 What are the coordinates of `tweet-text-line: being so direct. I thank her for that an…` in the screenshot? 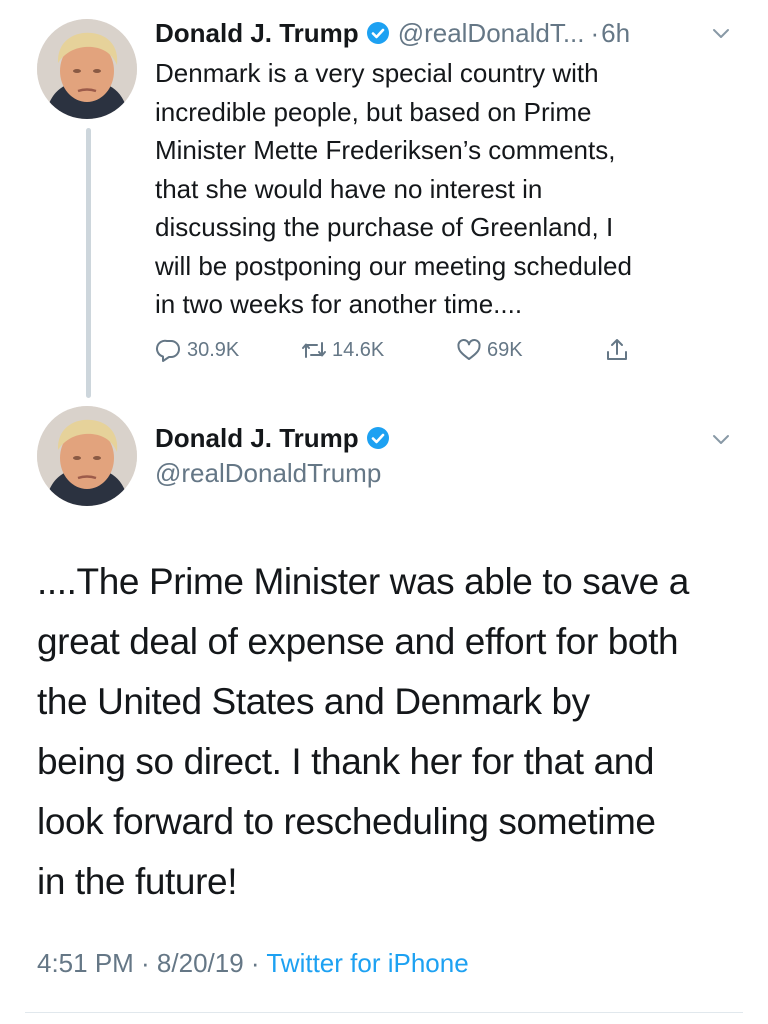 It's located at (346, 761).